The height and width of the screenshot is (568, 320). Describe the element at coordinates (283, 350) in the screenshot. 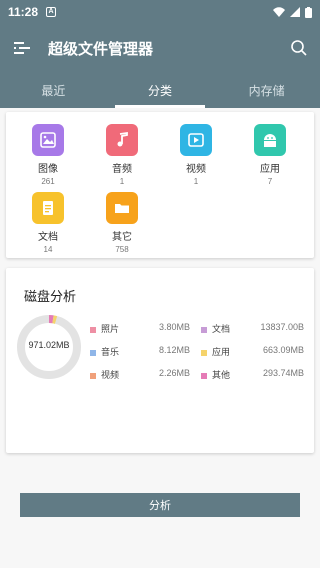

I see `legend-value: 663.09MB` at that location.